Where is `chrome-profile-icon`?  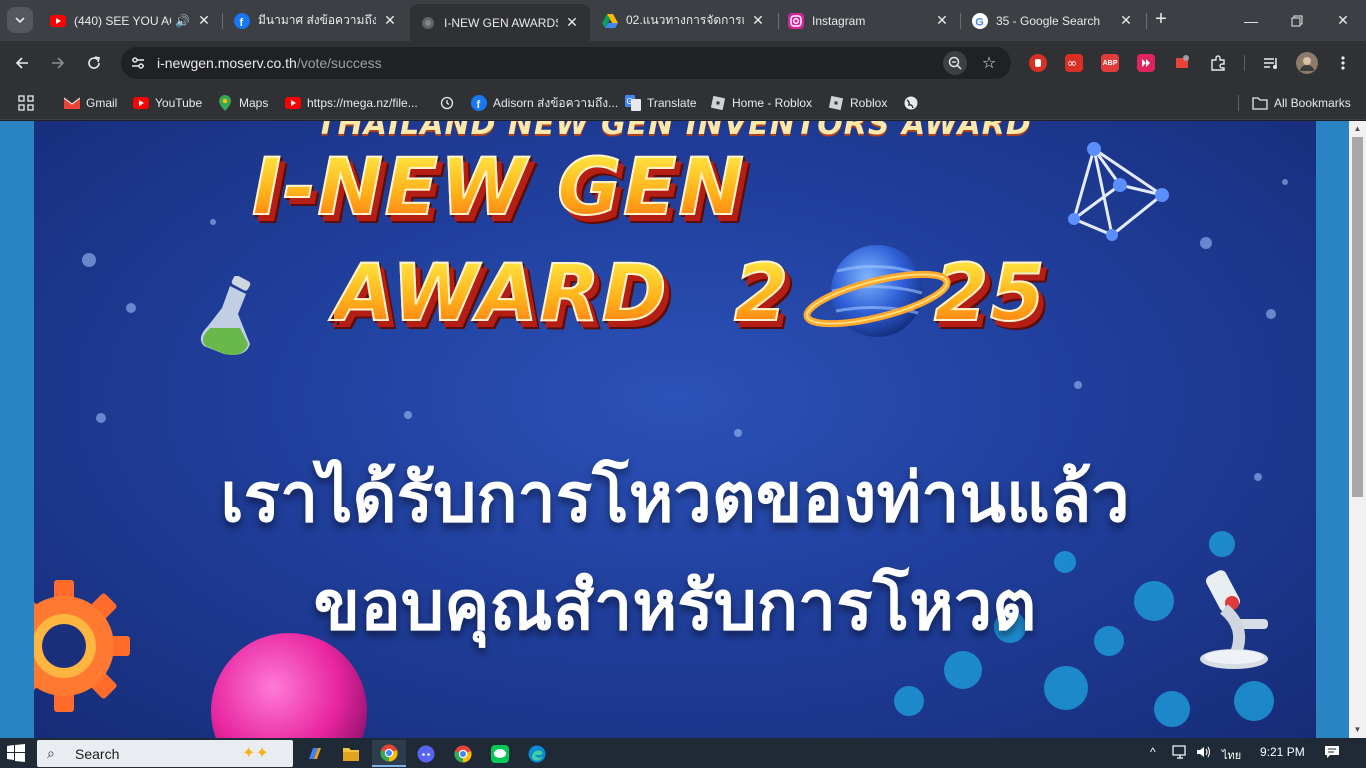 chrome-profile-icon is located at coordinates (463, 753).